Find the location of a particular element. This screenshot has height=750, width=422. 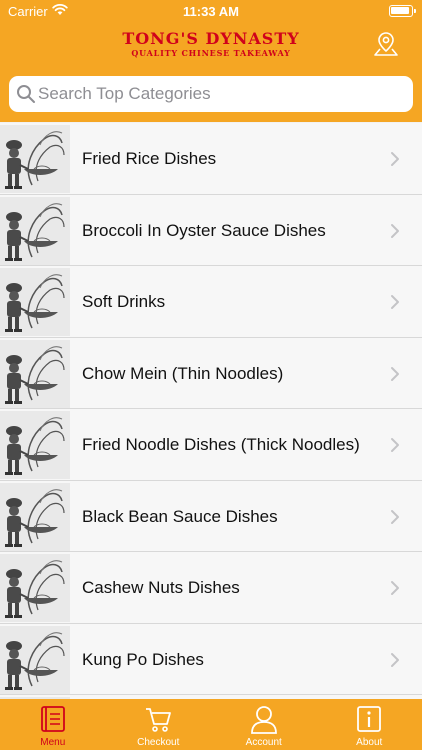

location-pin-icon is located at coordinates (386, 44).